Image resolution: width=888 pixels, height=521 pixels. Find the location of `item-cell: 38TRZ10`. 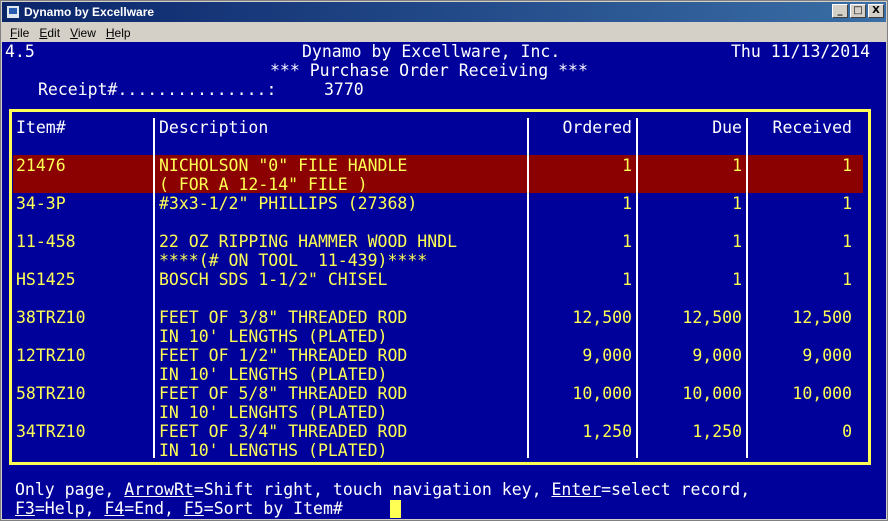

item-cell: 38TRZ10 is located at coordinates (51, 317).